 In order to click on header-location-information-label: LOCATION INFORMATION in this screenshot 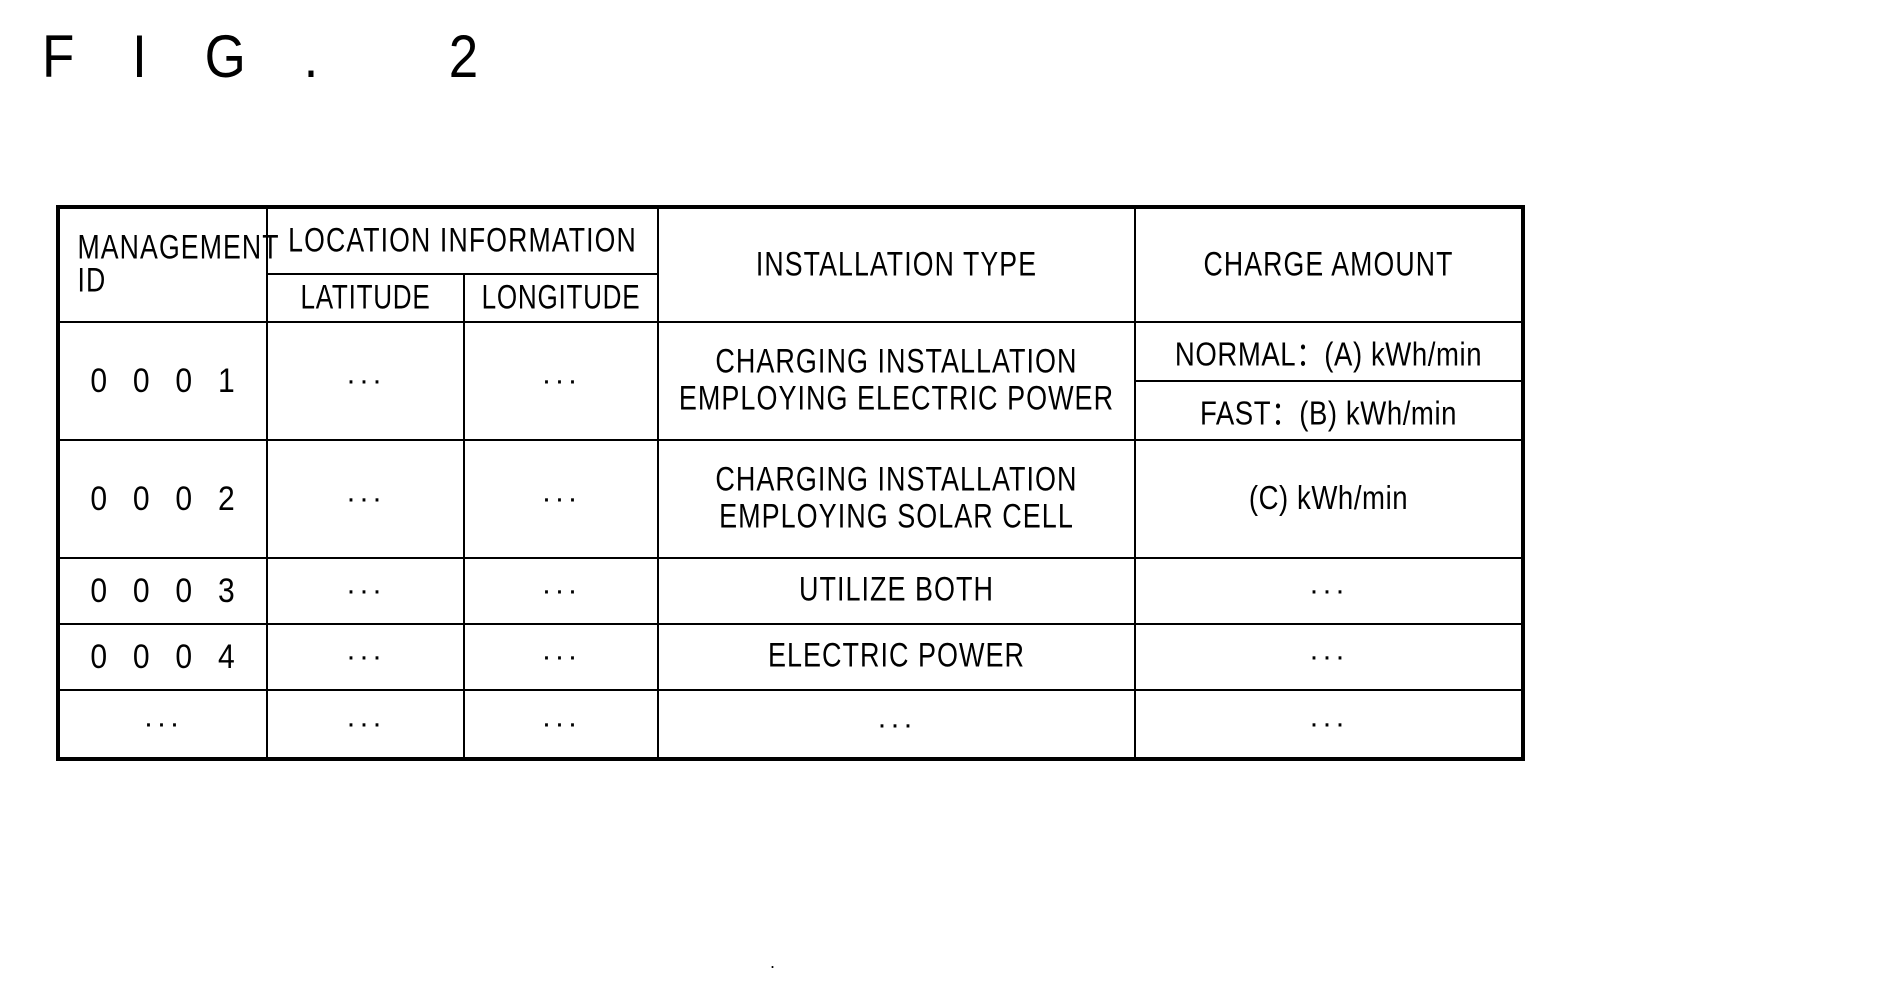, I will do `click(462, 240)`.